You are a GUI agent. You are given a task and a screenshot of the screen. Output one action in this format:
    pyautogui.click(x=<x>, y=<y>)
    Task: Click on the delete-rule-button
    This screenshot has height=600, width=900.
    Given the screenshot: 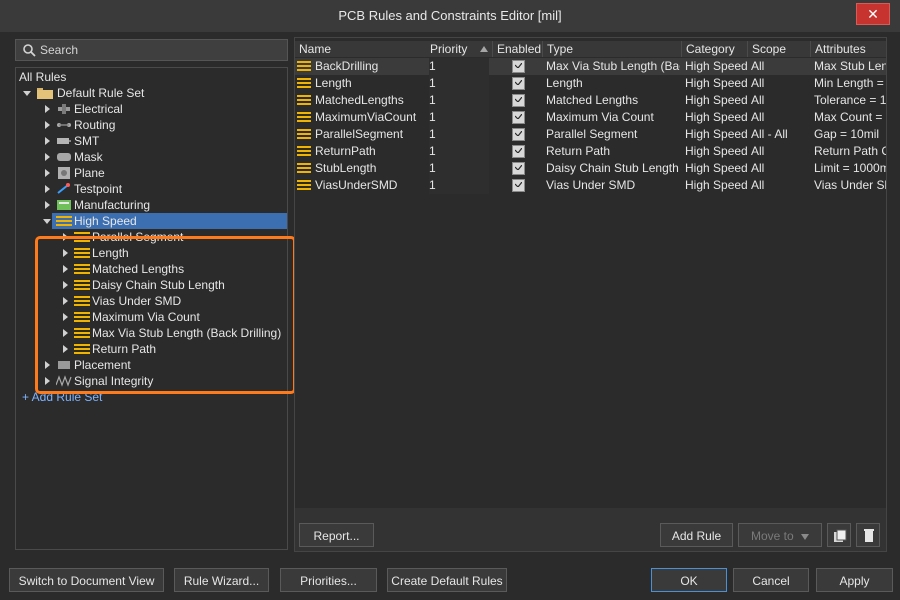 What is the action you would take?
    pyautogui.click(x=868, y=535)
    